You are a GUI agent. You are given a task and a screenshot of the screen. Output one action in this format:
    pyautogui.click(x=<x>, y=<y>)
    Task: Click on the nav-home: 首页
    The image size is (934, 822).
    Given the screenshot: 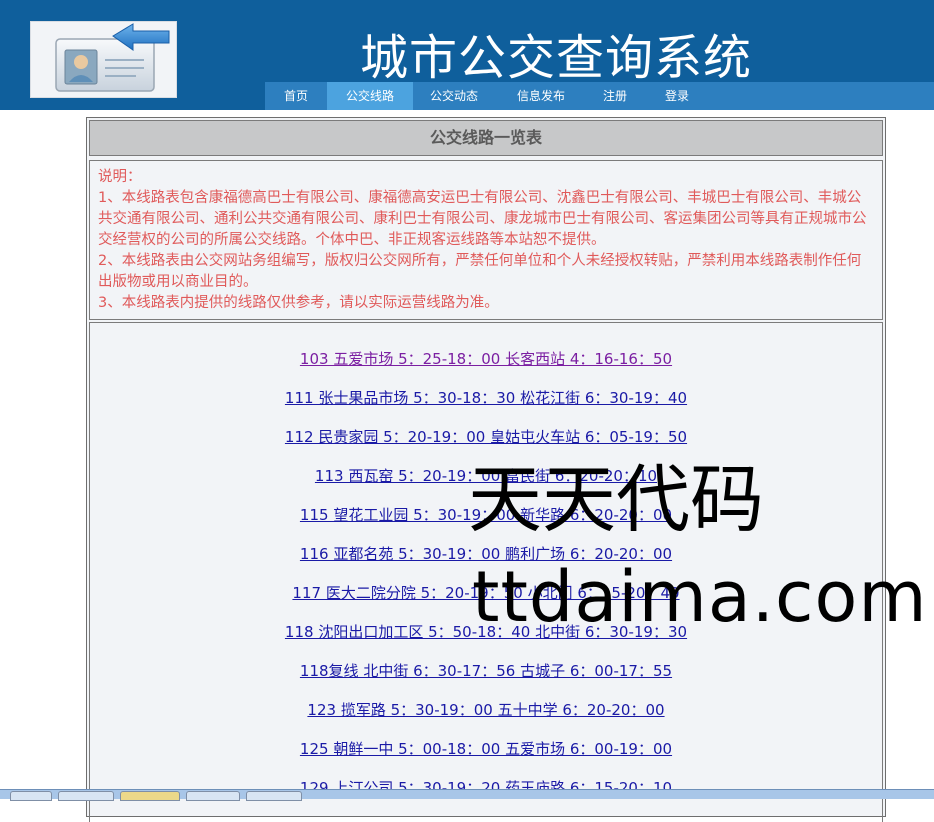 What is the action you would take?
    pyautogui.click(x=296, y=96)
    